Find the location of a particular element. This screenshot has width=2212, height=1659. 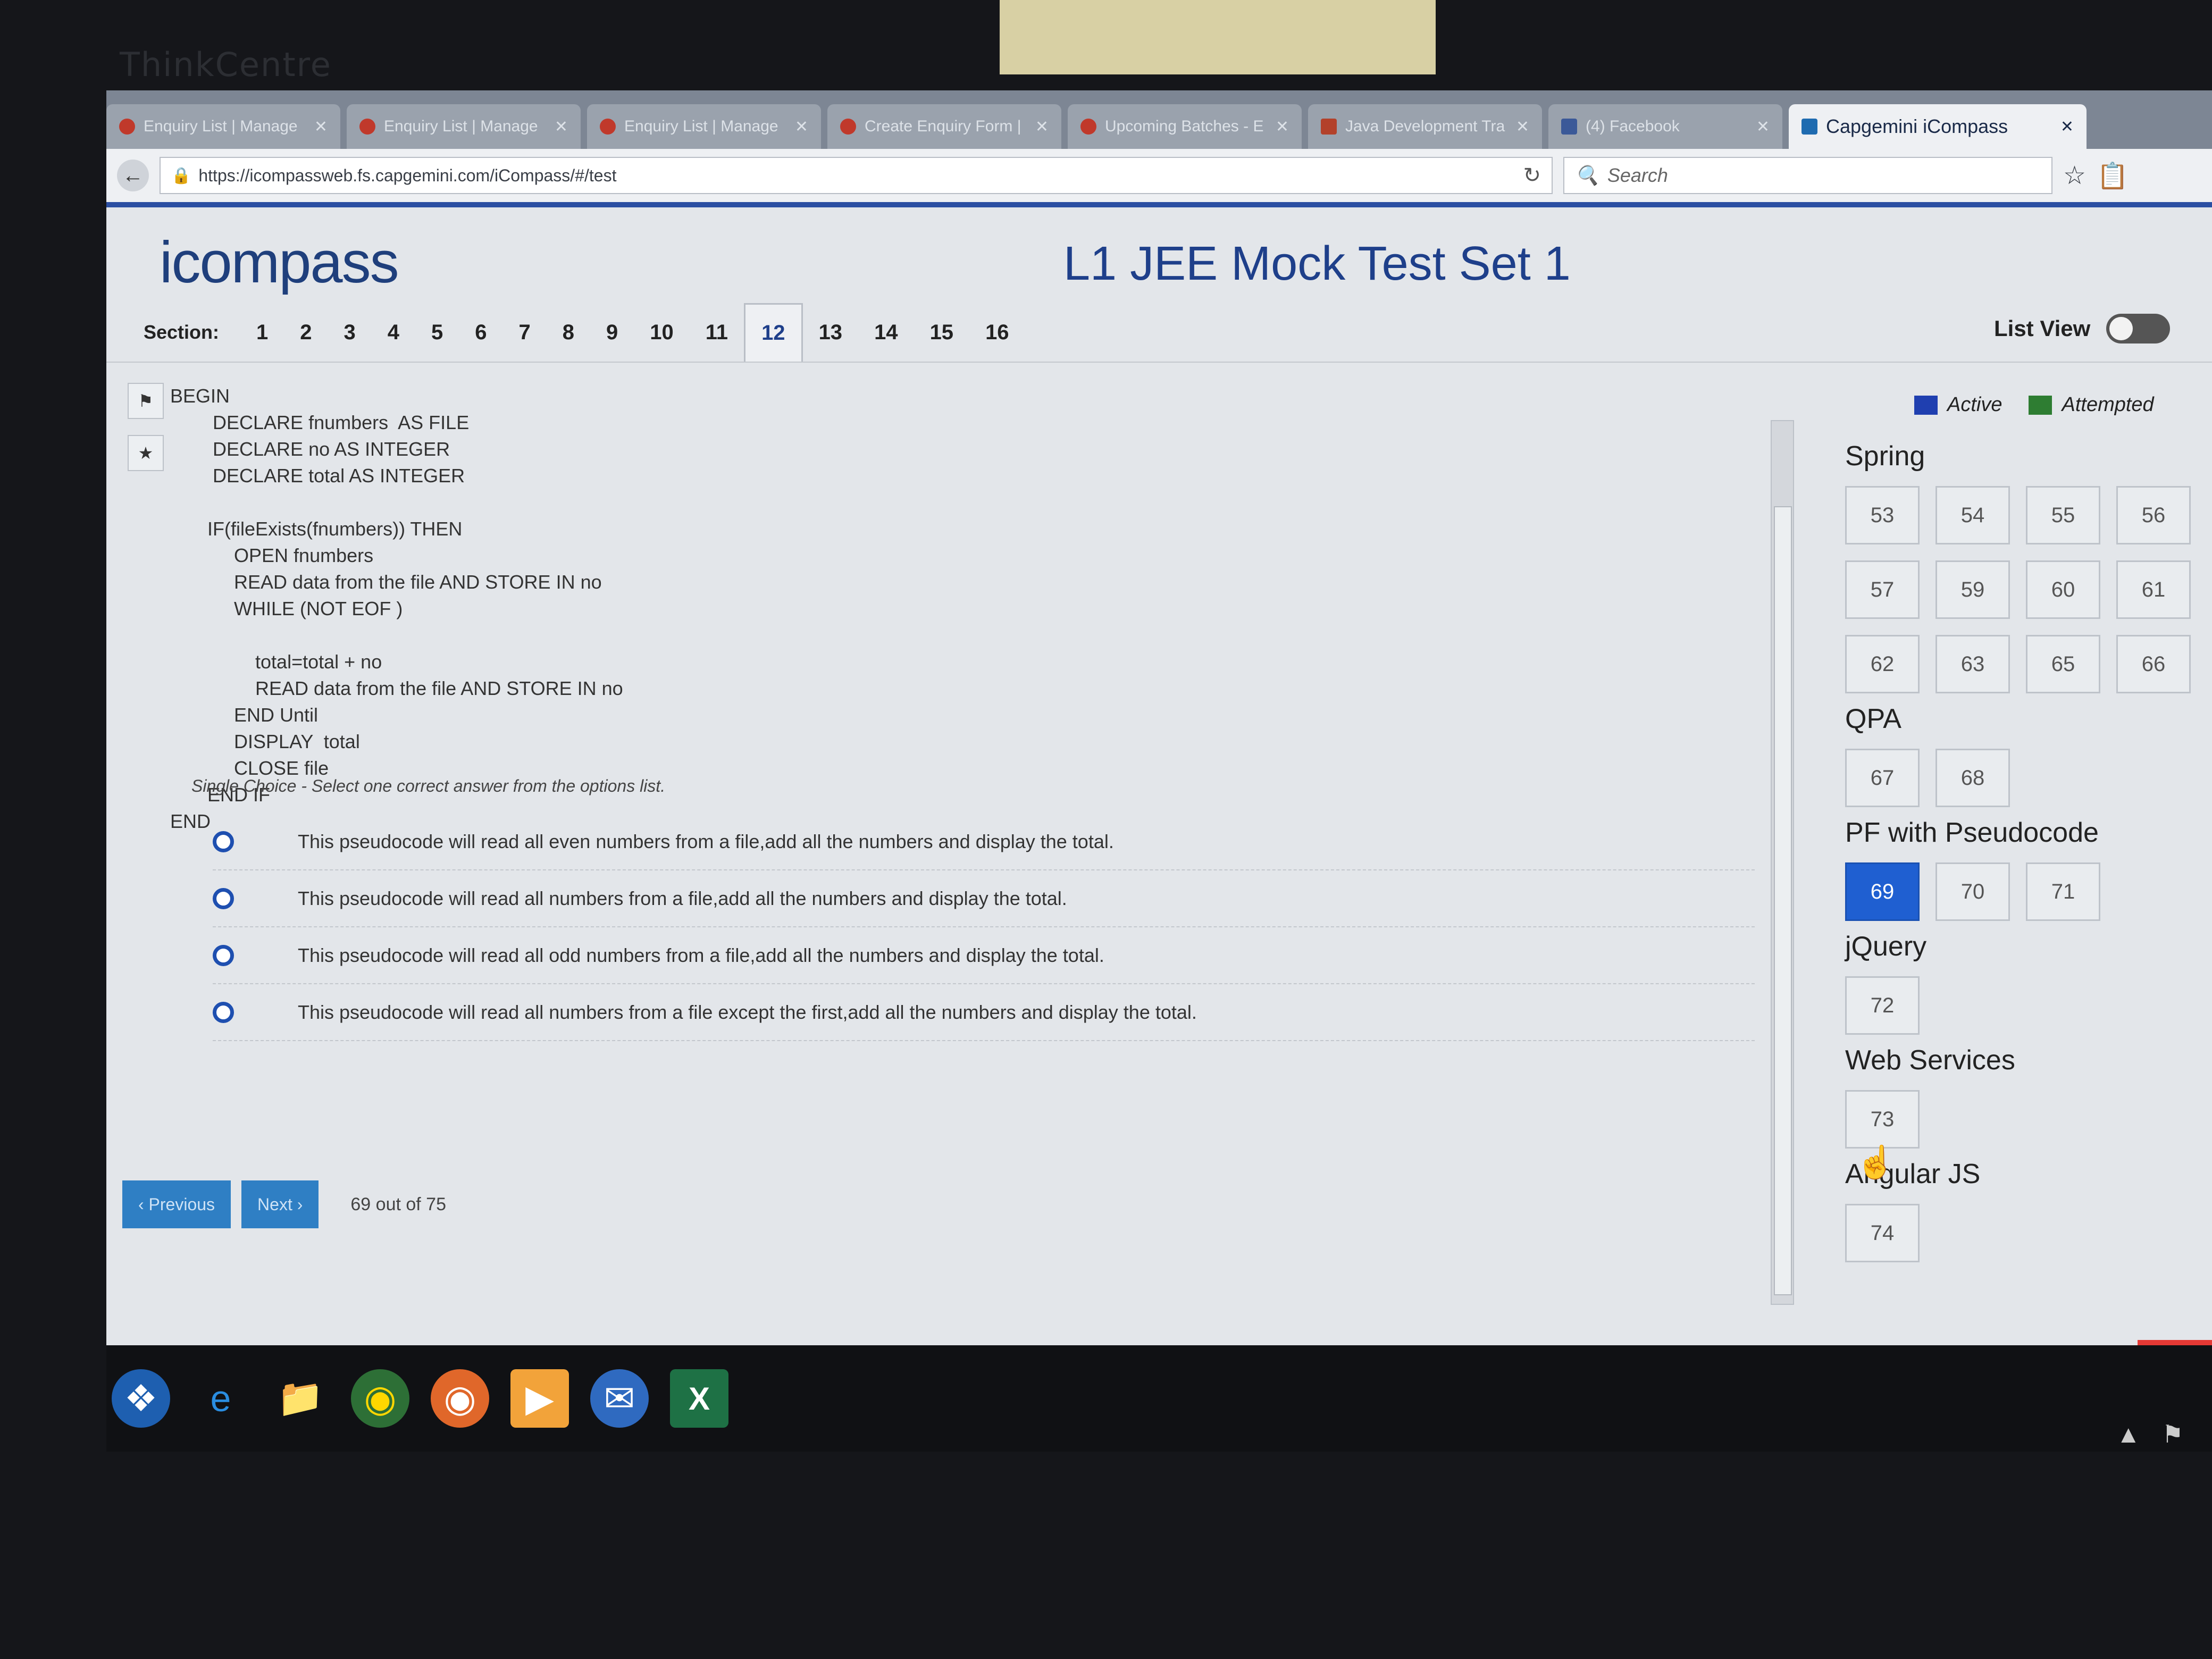

section-tab: 10 is located at coordinates (662, 332).